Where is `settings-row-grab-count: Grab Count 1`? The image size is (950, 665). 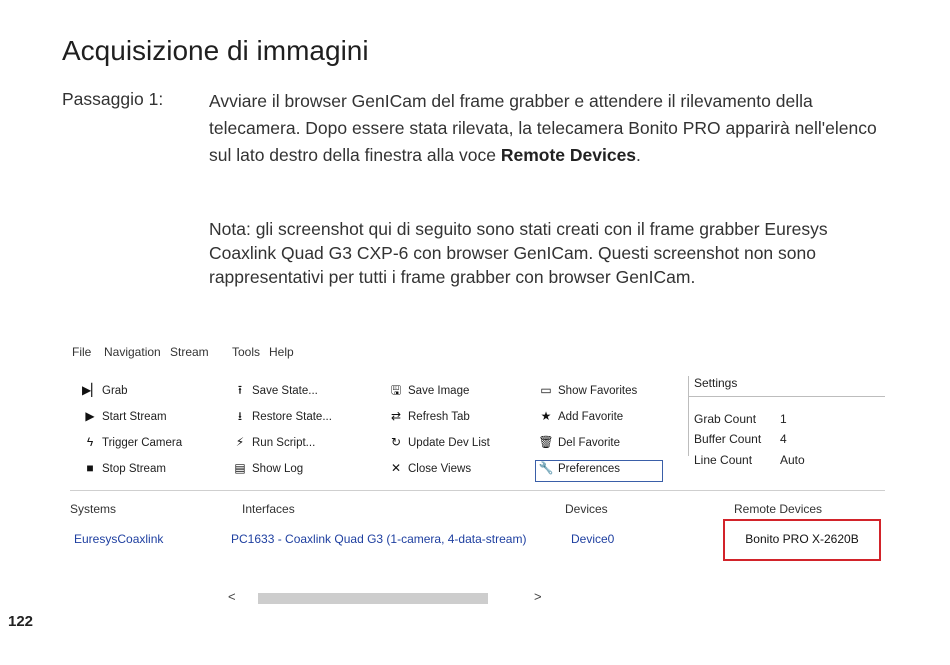 settings-row-grab-count: Grab Count 1 is located at coordinates (740, 419).